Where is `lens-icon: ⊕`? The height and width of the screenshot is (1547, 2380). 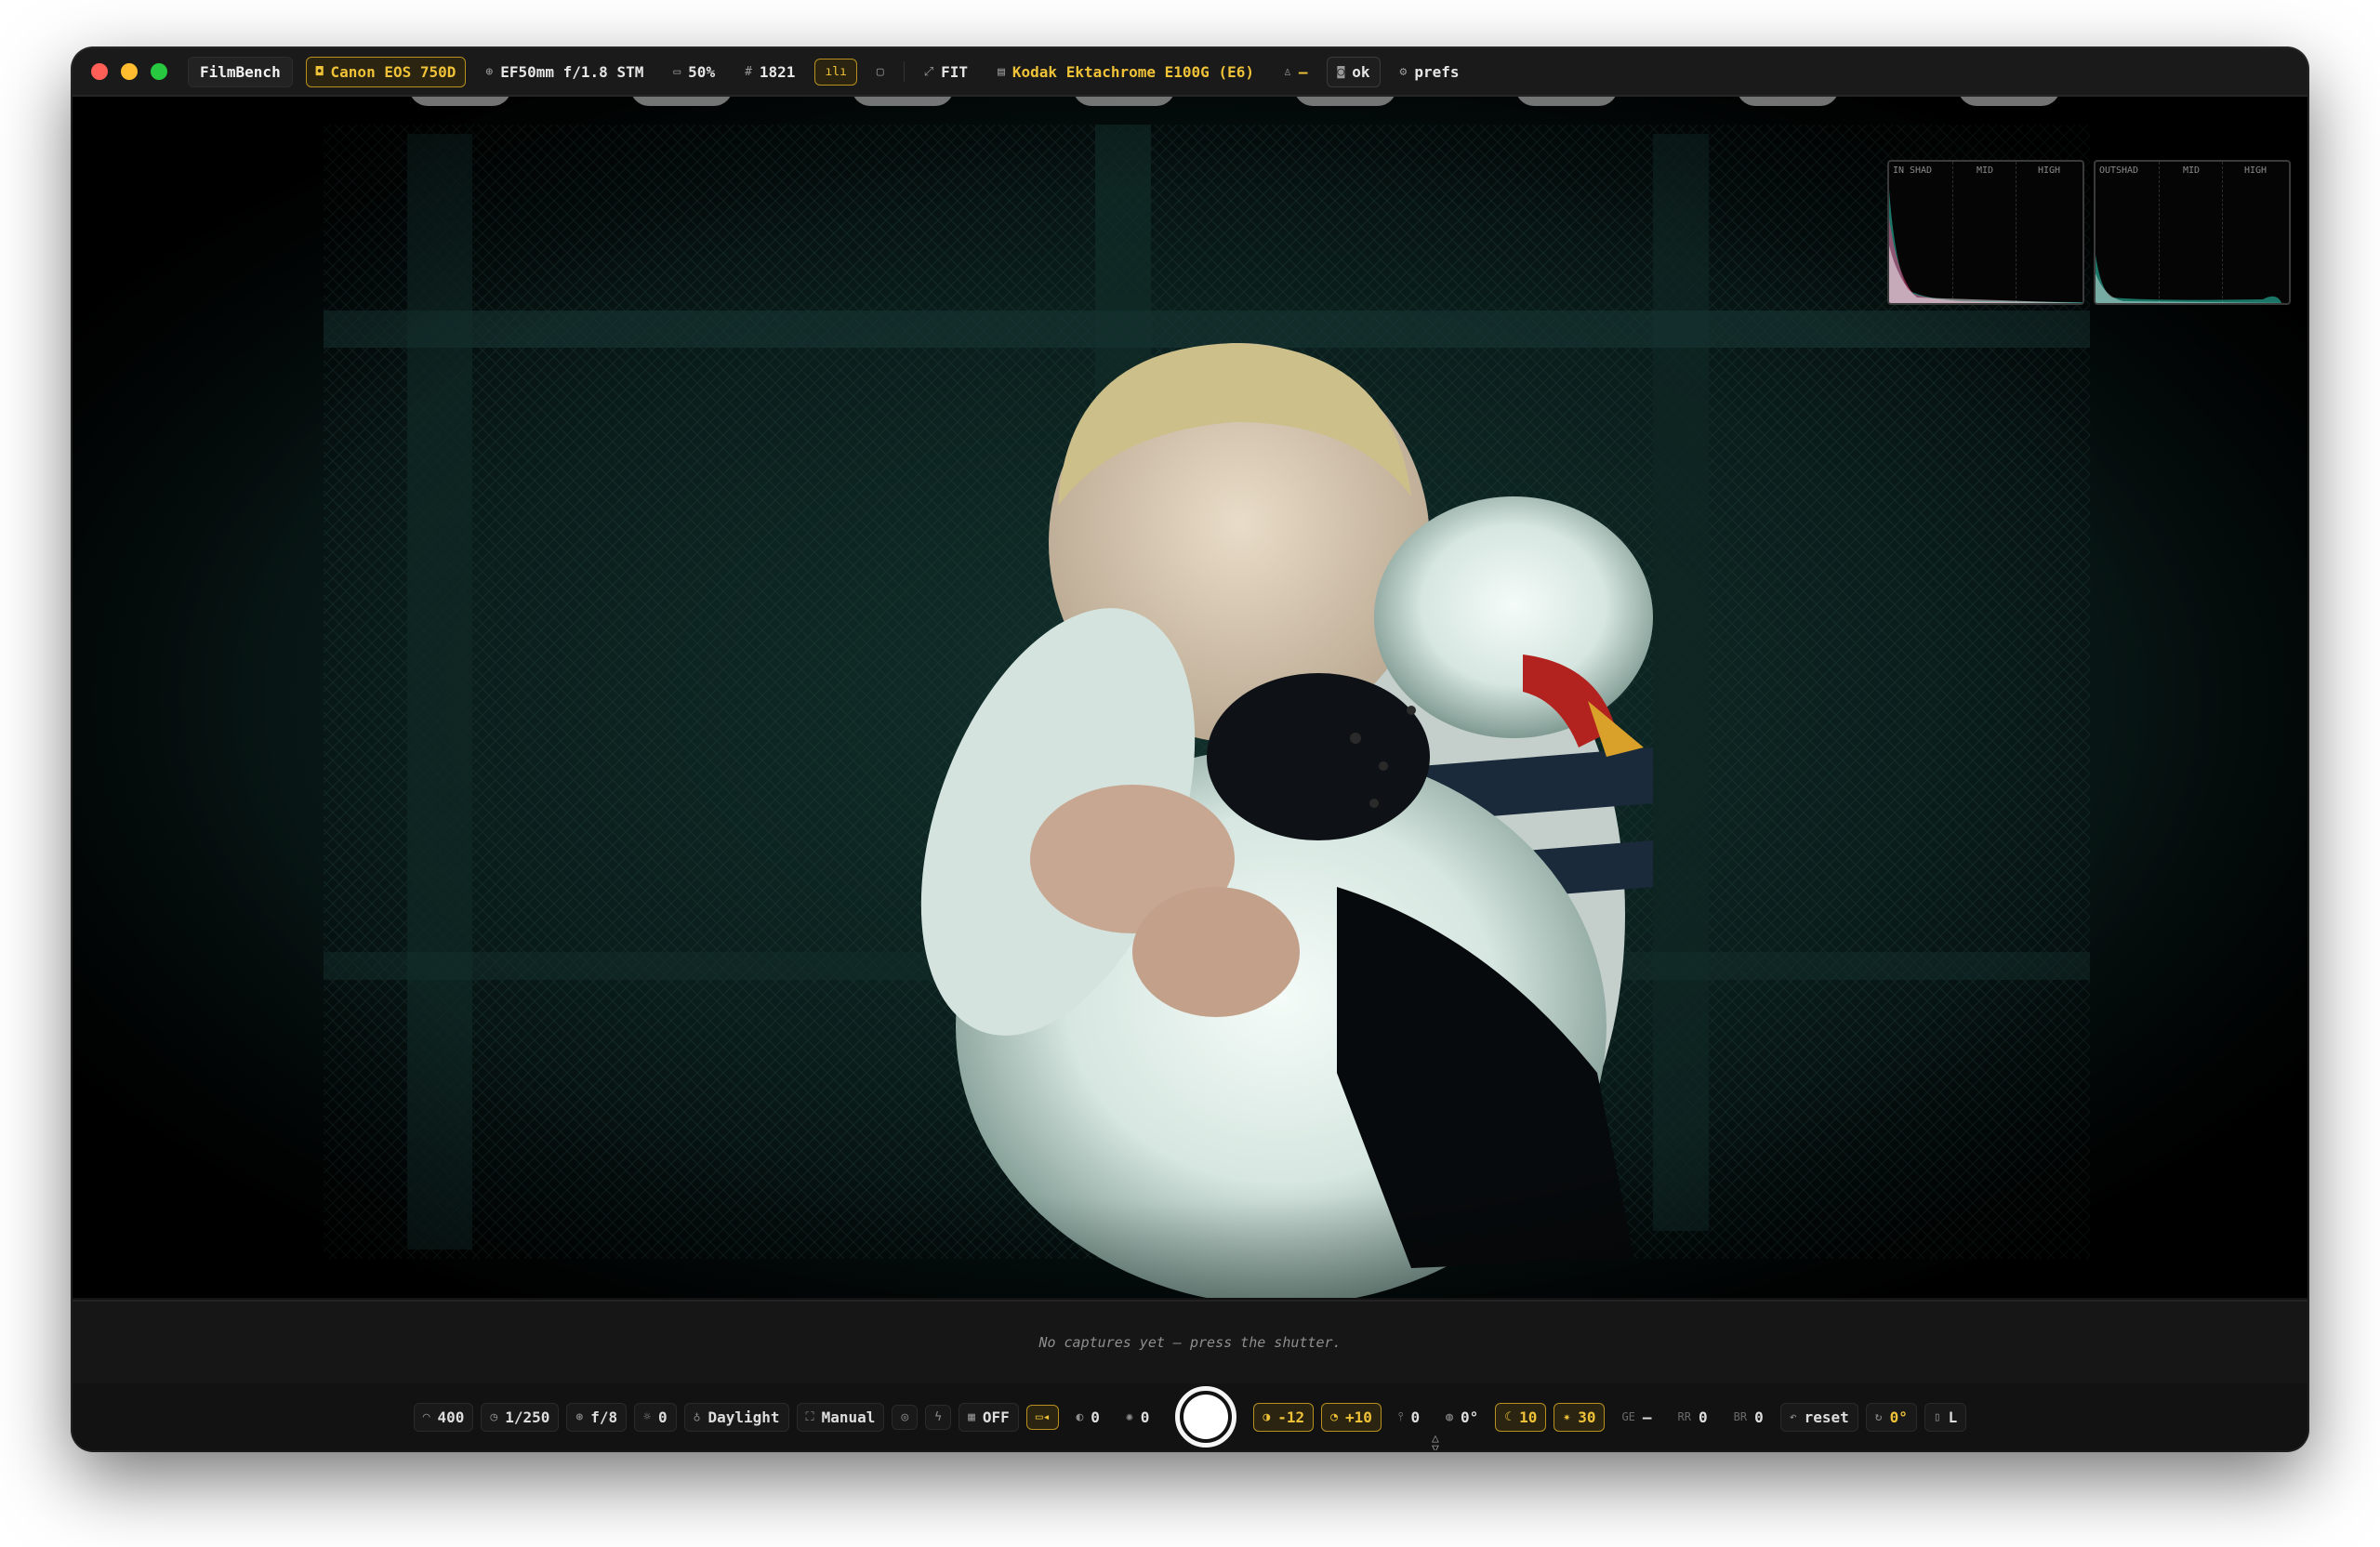 lens-icon: ⊕ is located at coordinates (489, 71).